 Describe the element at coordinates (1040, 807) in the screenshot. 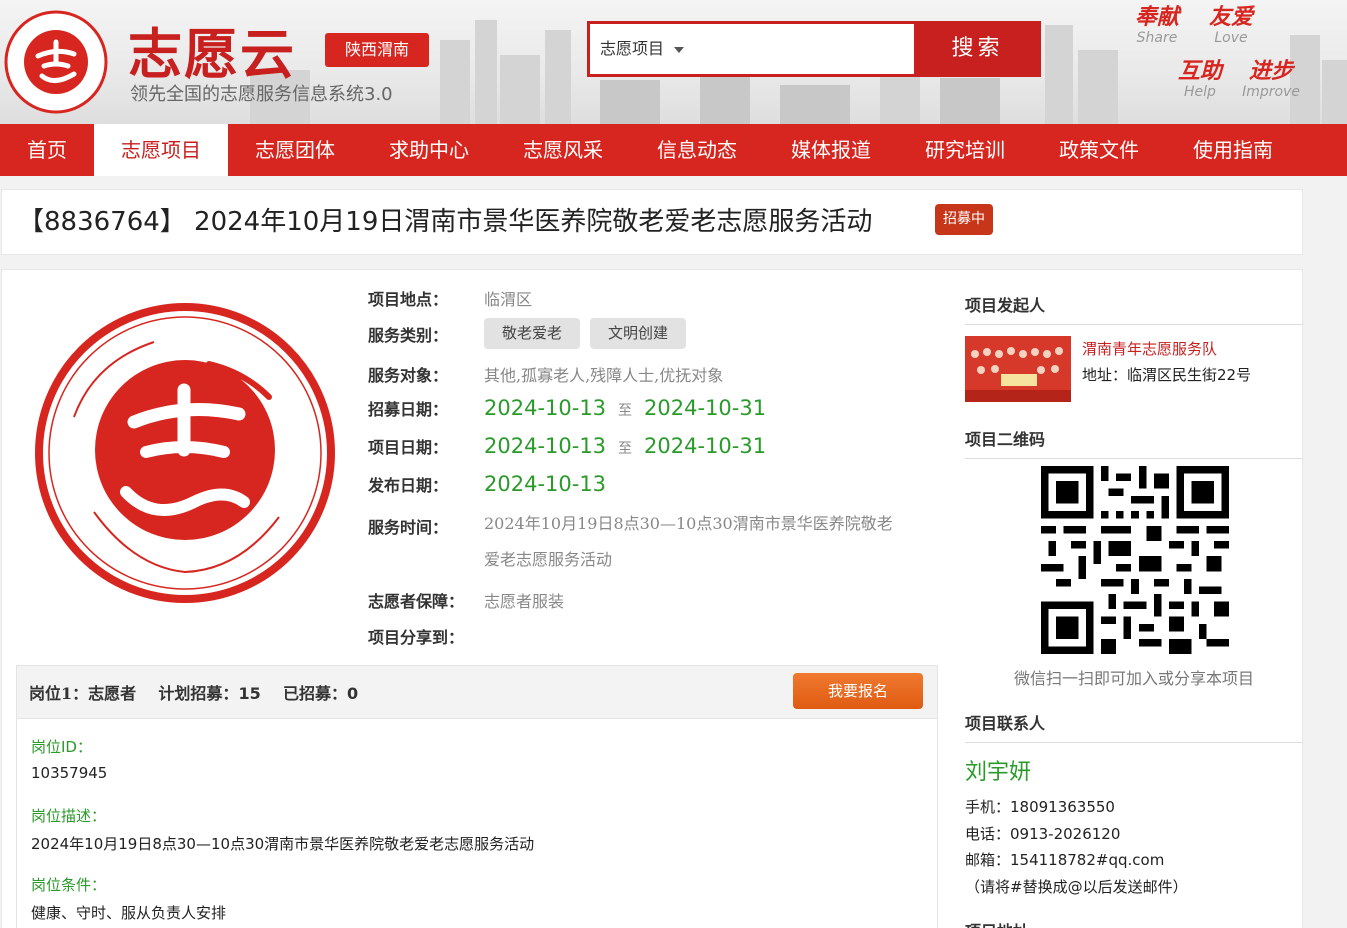

I see `contact-mobile: 手机：18091363550` at that location.